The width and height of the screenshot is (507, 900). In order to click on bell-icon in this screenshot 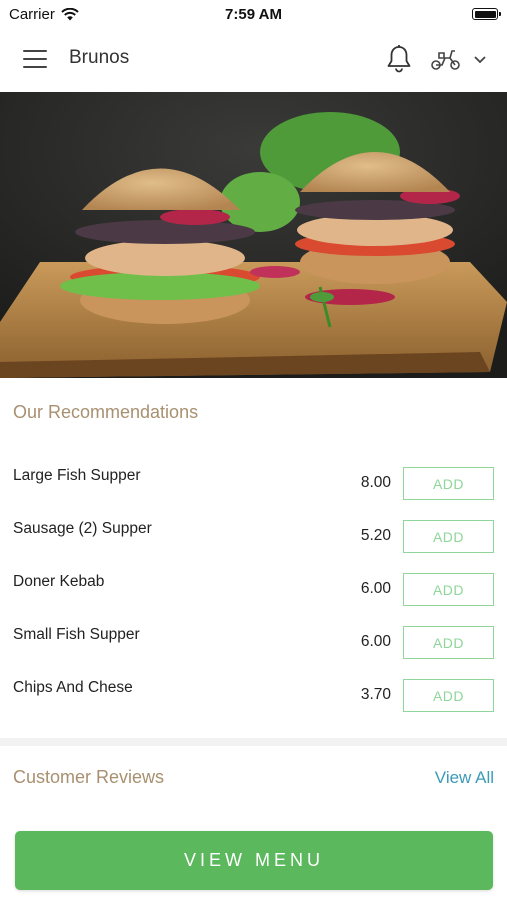, I will do `click(399, 59)`.